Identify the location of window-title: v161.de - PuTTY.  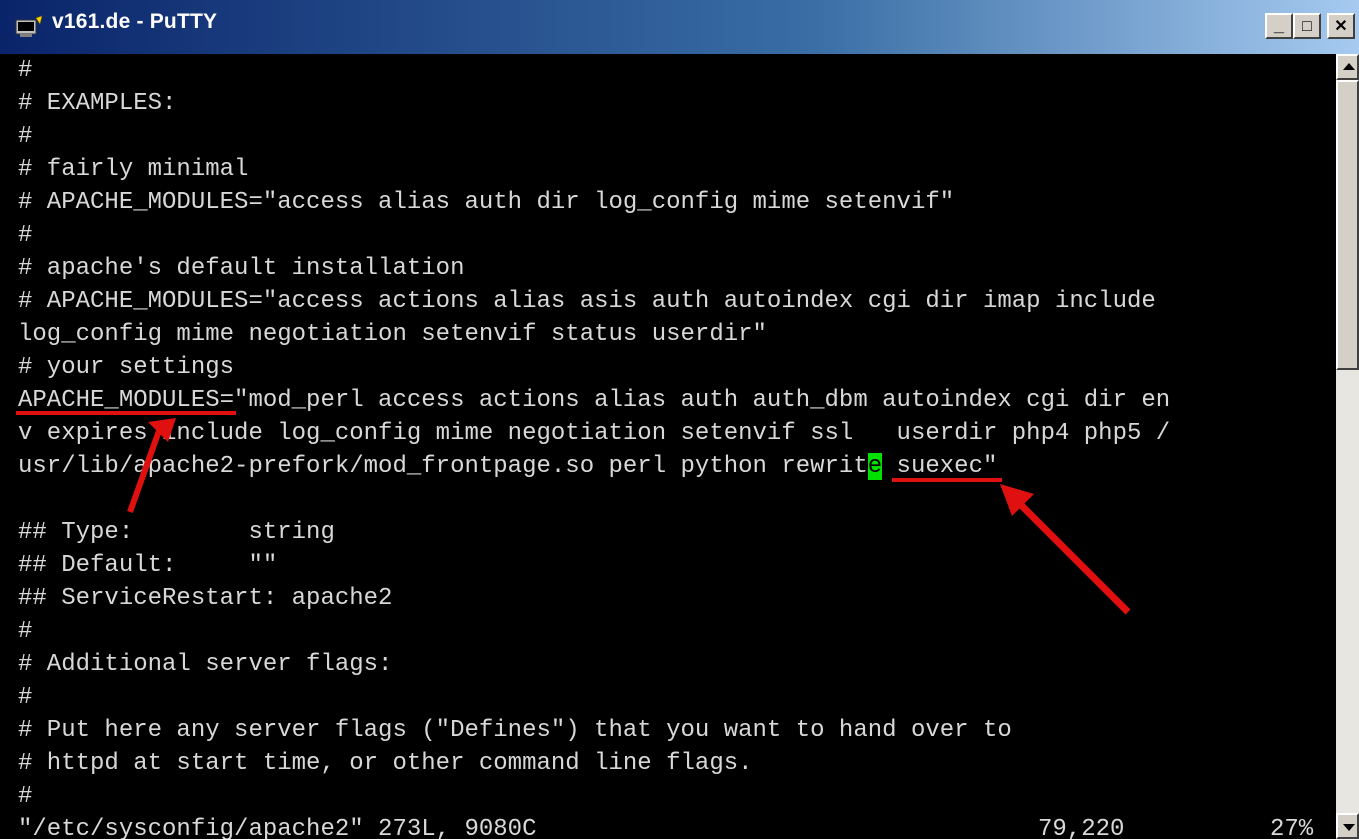
(135, 21).